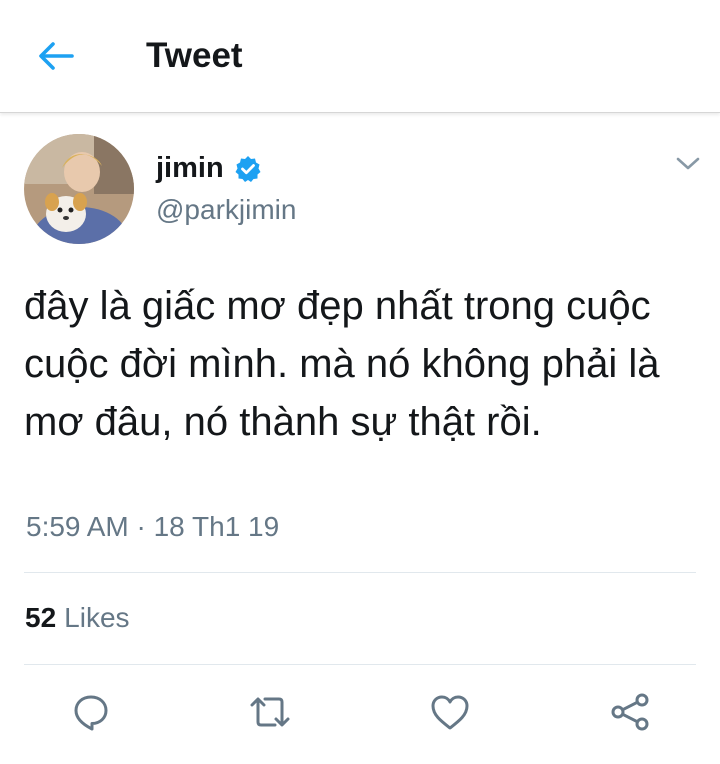 The height and width of the screenshot is (764, 720). I want to click on chevron-down-icon, so click(688, 163).